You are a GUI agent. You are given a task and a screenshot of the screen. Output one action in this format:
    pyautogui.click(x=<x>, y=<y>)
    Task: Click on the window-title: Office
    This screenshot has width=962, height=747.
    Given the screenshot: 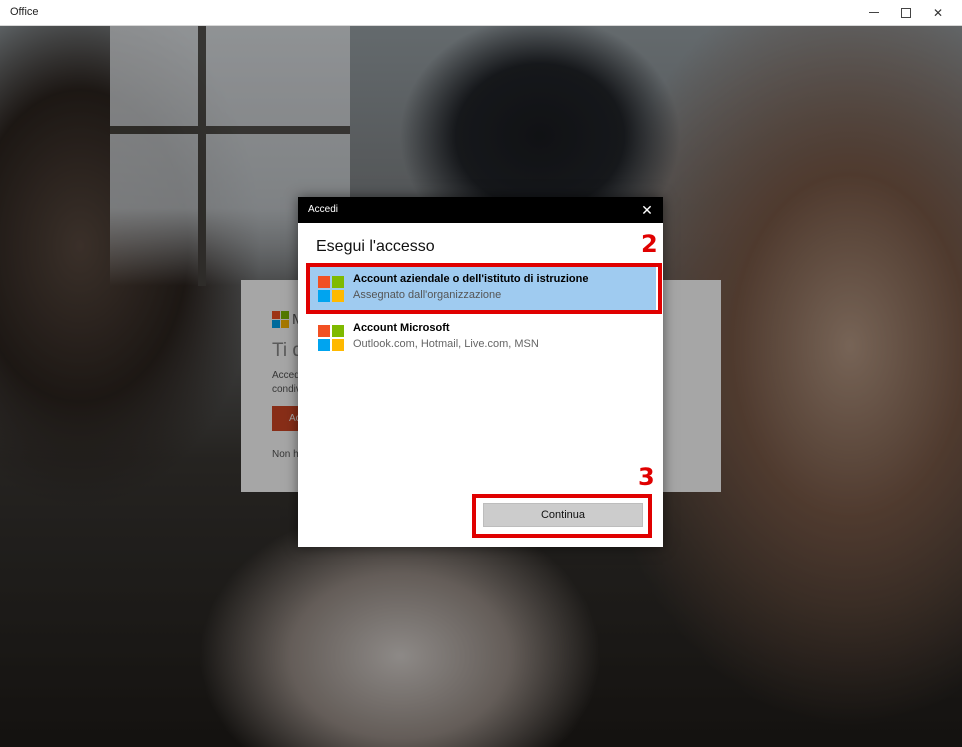 What is the action you would take?
    pyautogui.click(x=24, y=12)
    